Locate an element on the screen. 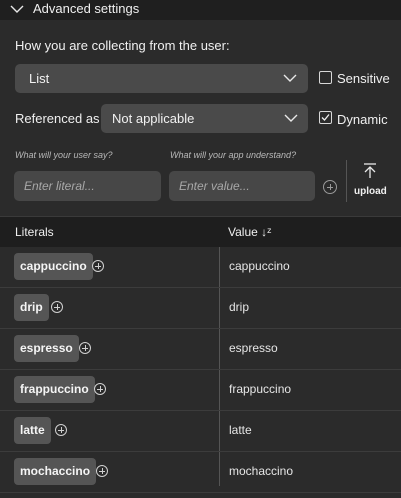  literal-chip: drip is located at coordinates (31, 307).